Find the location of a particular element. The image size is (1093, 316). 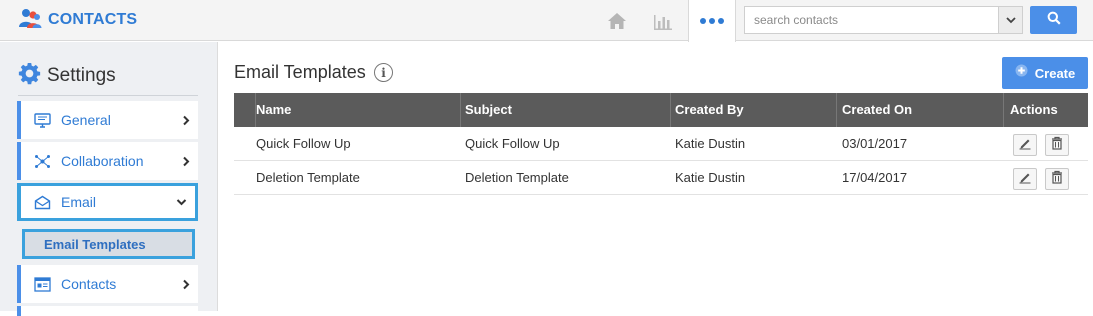

sidebar-item-email: Email is located at coordinates (107, 202).